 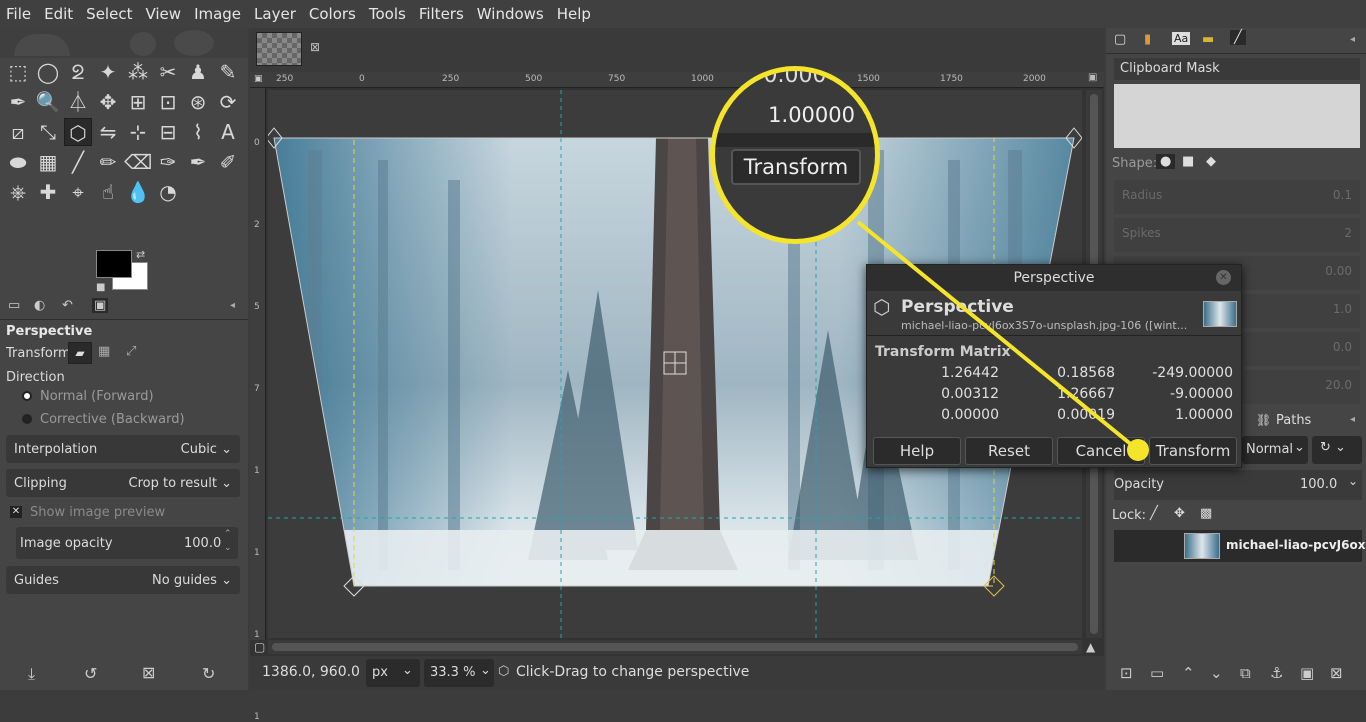 What do you see at coordinates (1154, 513) in the screenshot?
I see `lock-pixels-icon: ╱` at bounding box center [1154, 513].